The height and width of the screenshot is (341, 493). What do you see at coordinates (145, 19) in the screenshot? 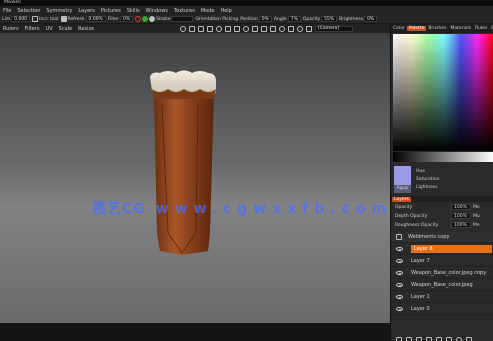
I see `green-dot-icon` at bounding box center [145, 19].